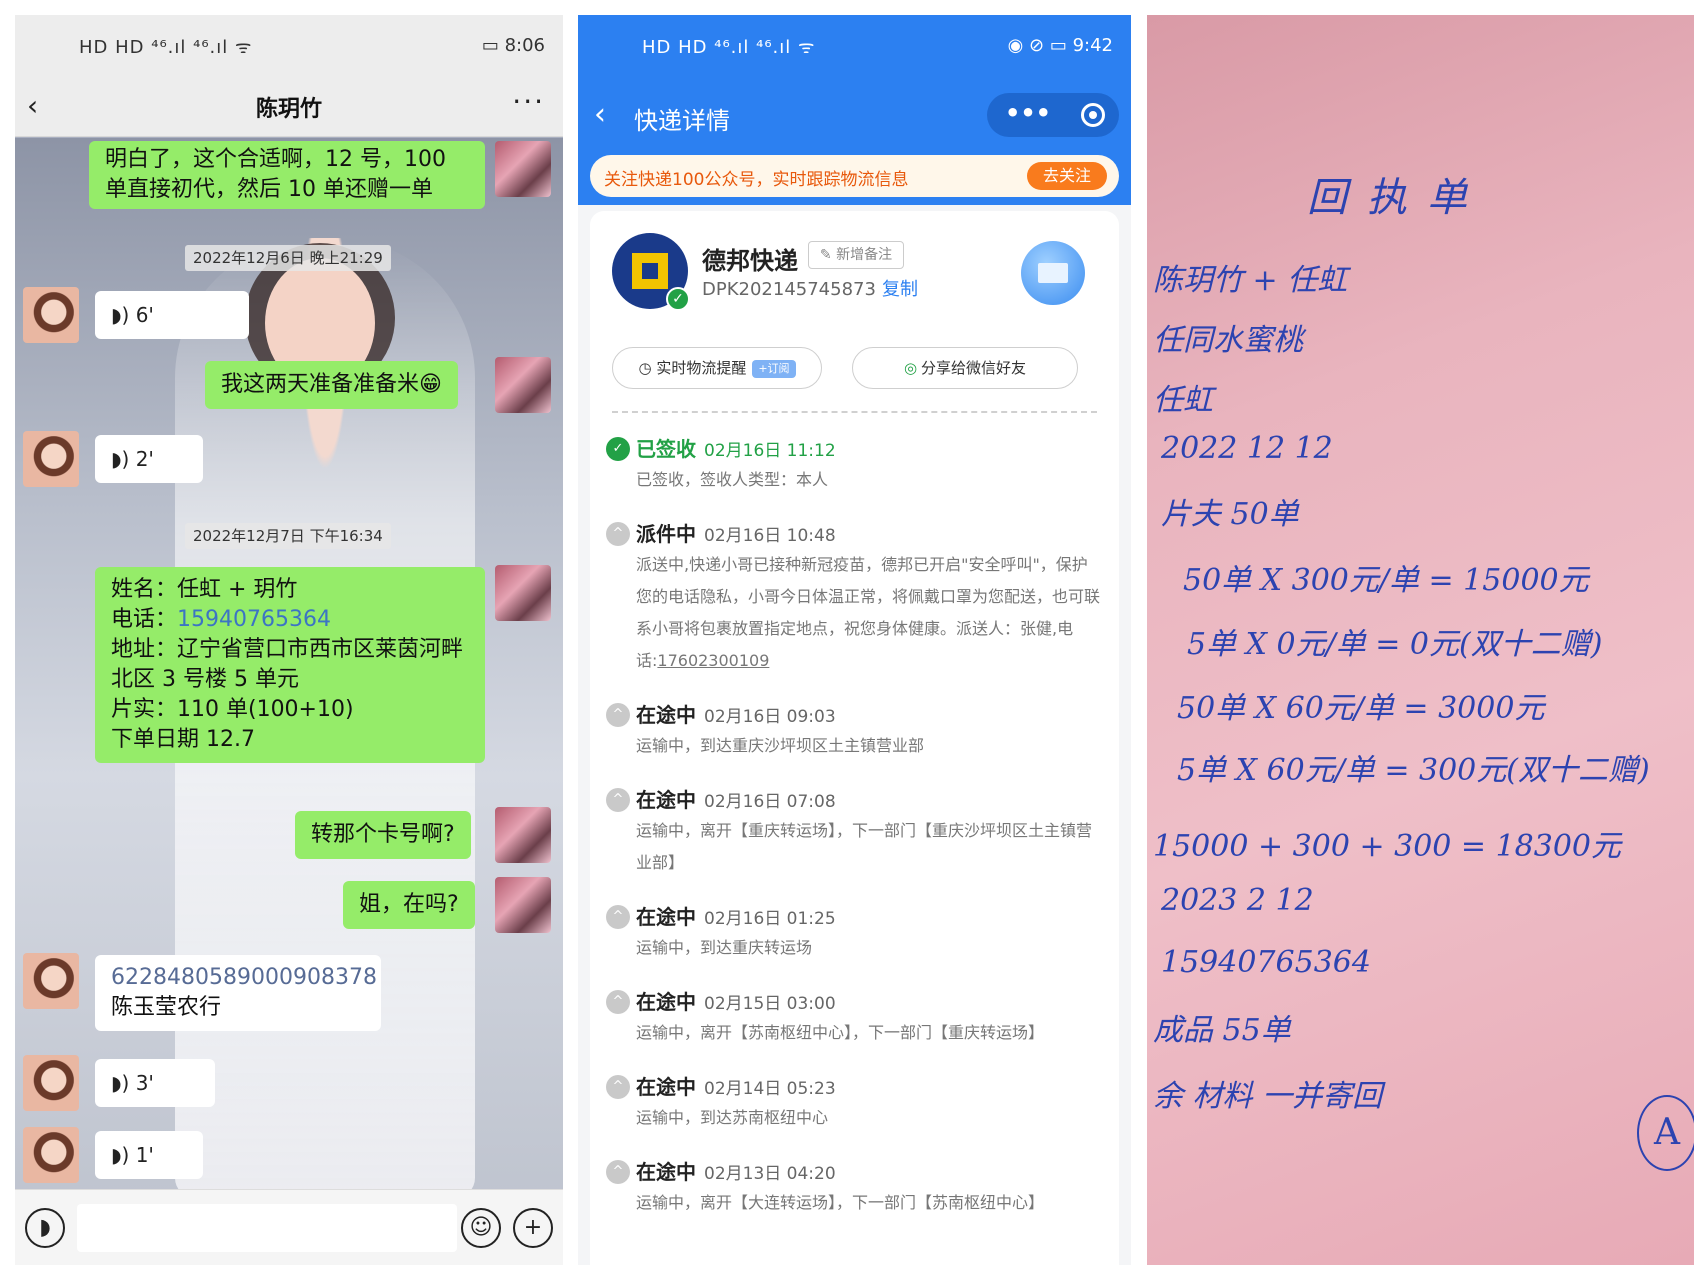 This screenshot has width=1706, height=1280. What do you see at coordinates (900, 289) in the screenshot?
I see `copy-link: 复制` at bounding box center [900, 289].